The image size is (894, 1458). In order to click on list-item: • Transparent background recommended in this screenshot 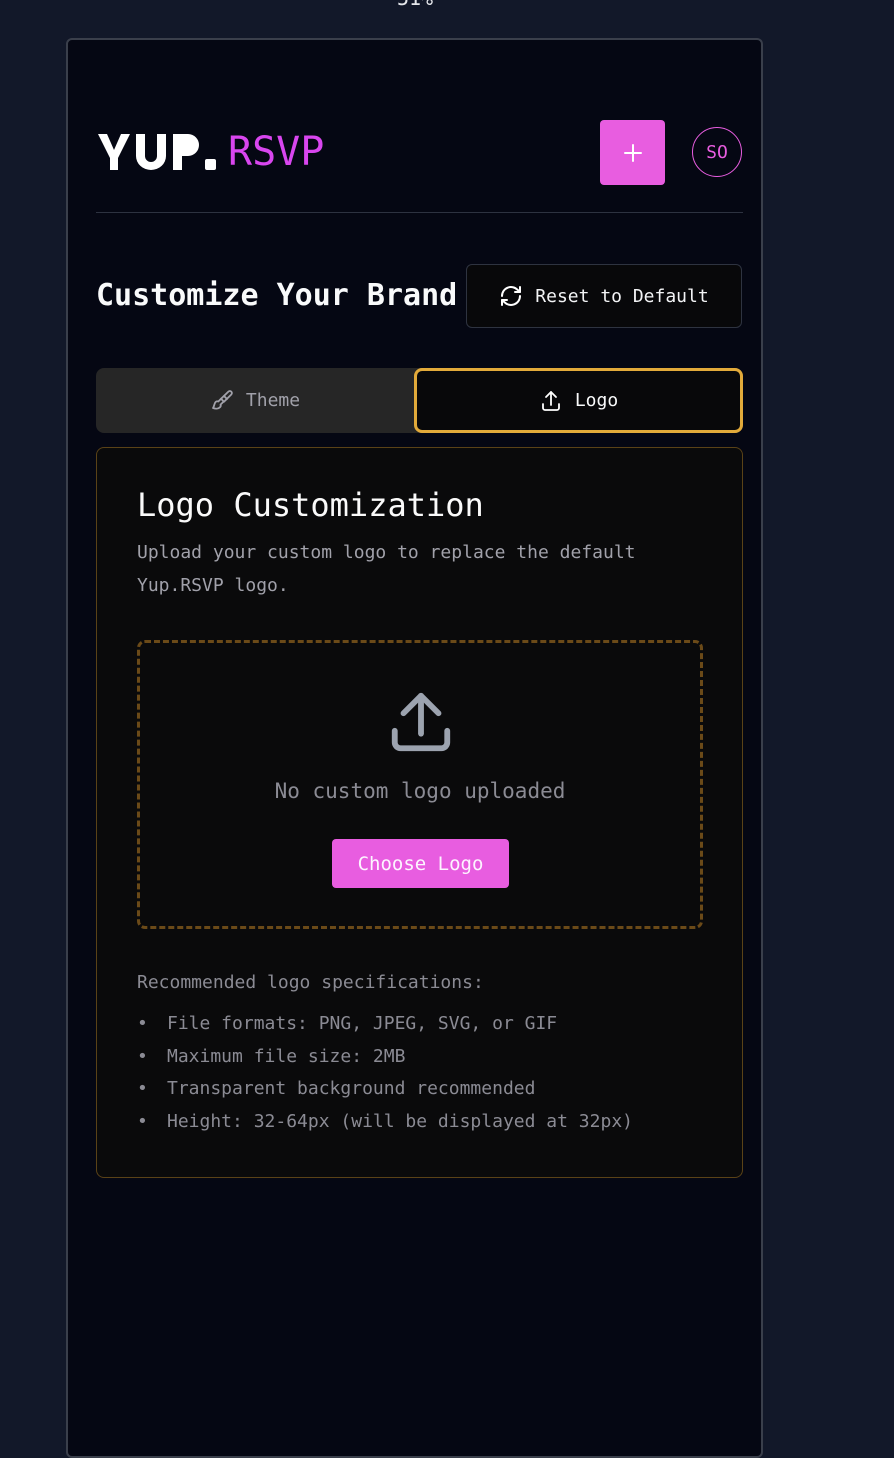, I will do `click(336, 1088)`.